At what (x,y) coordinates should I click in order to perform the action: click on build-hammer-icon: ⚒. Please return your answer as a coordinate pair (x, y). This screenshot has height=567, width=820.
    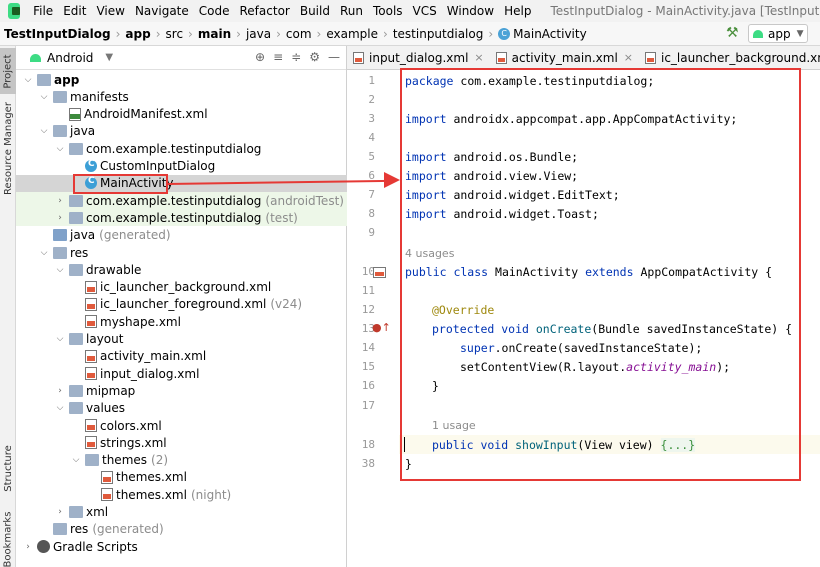
    Looking at the image, I should click on (732, 33).